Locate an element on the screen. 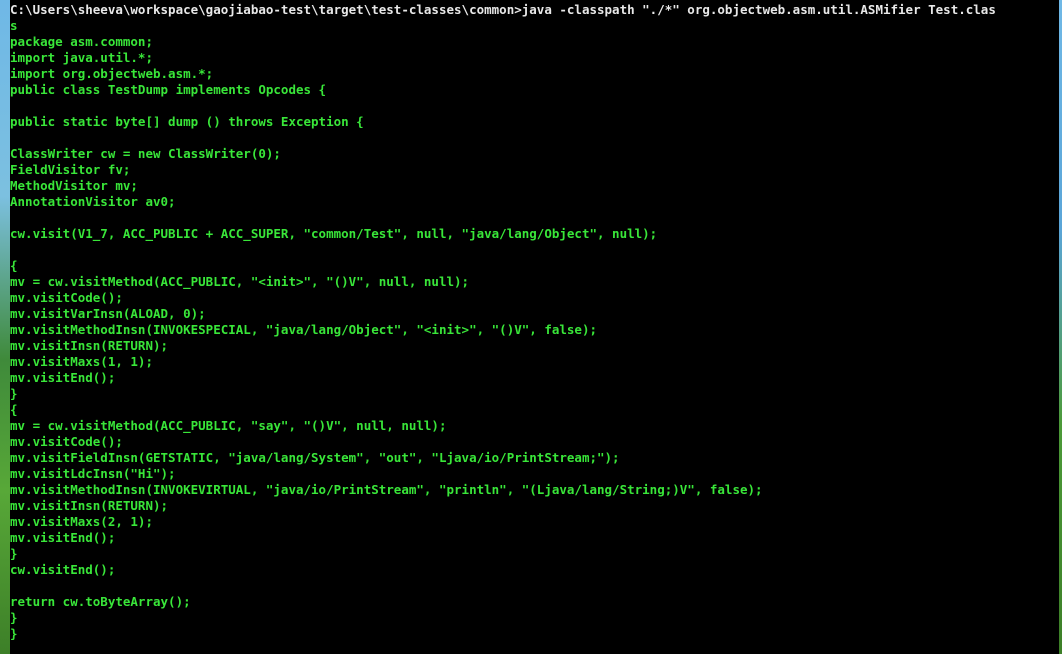  command-prompt-wrap: s is located at coordinates (14, 25).